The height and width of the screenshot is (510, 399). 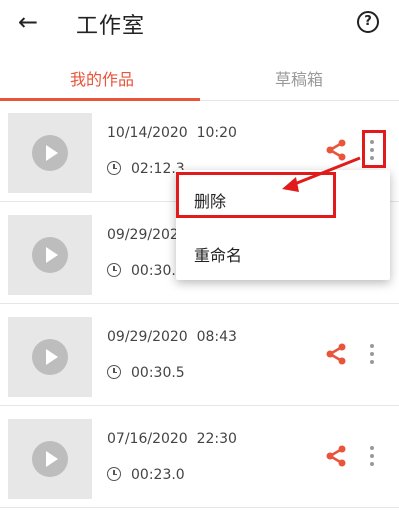 What do you see at coordinates (158, 475) in the screenshot?
I see `duration-text: 00:23.0` at bounding box center [158, 475].